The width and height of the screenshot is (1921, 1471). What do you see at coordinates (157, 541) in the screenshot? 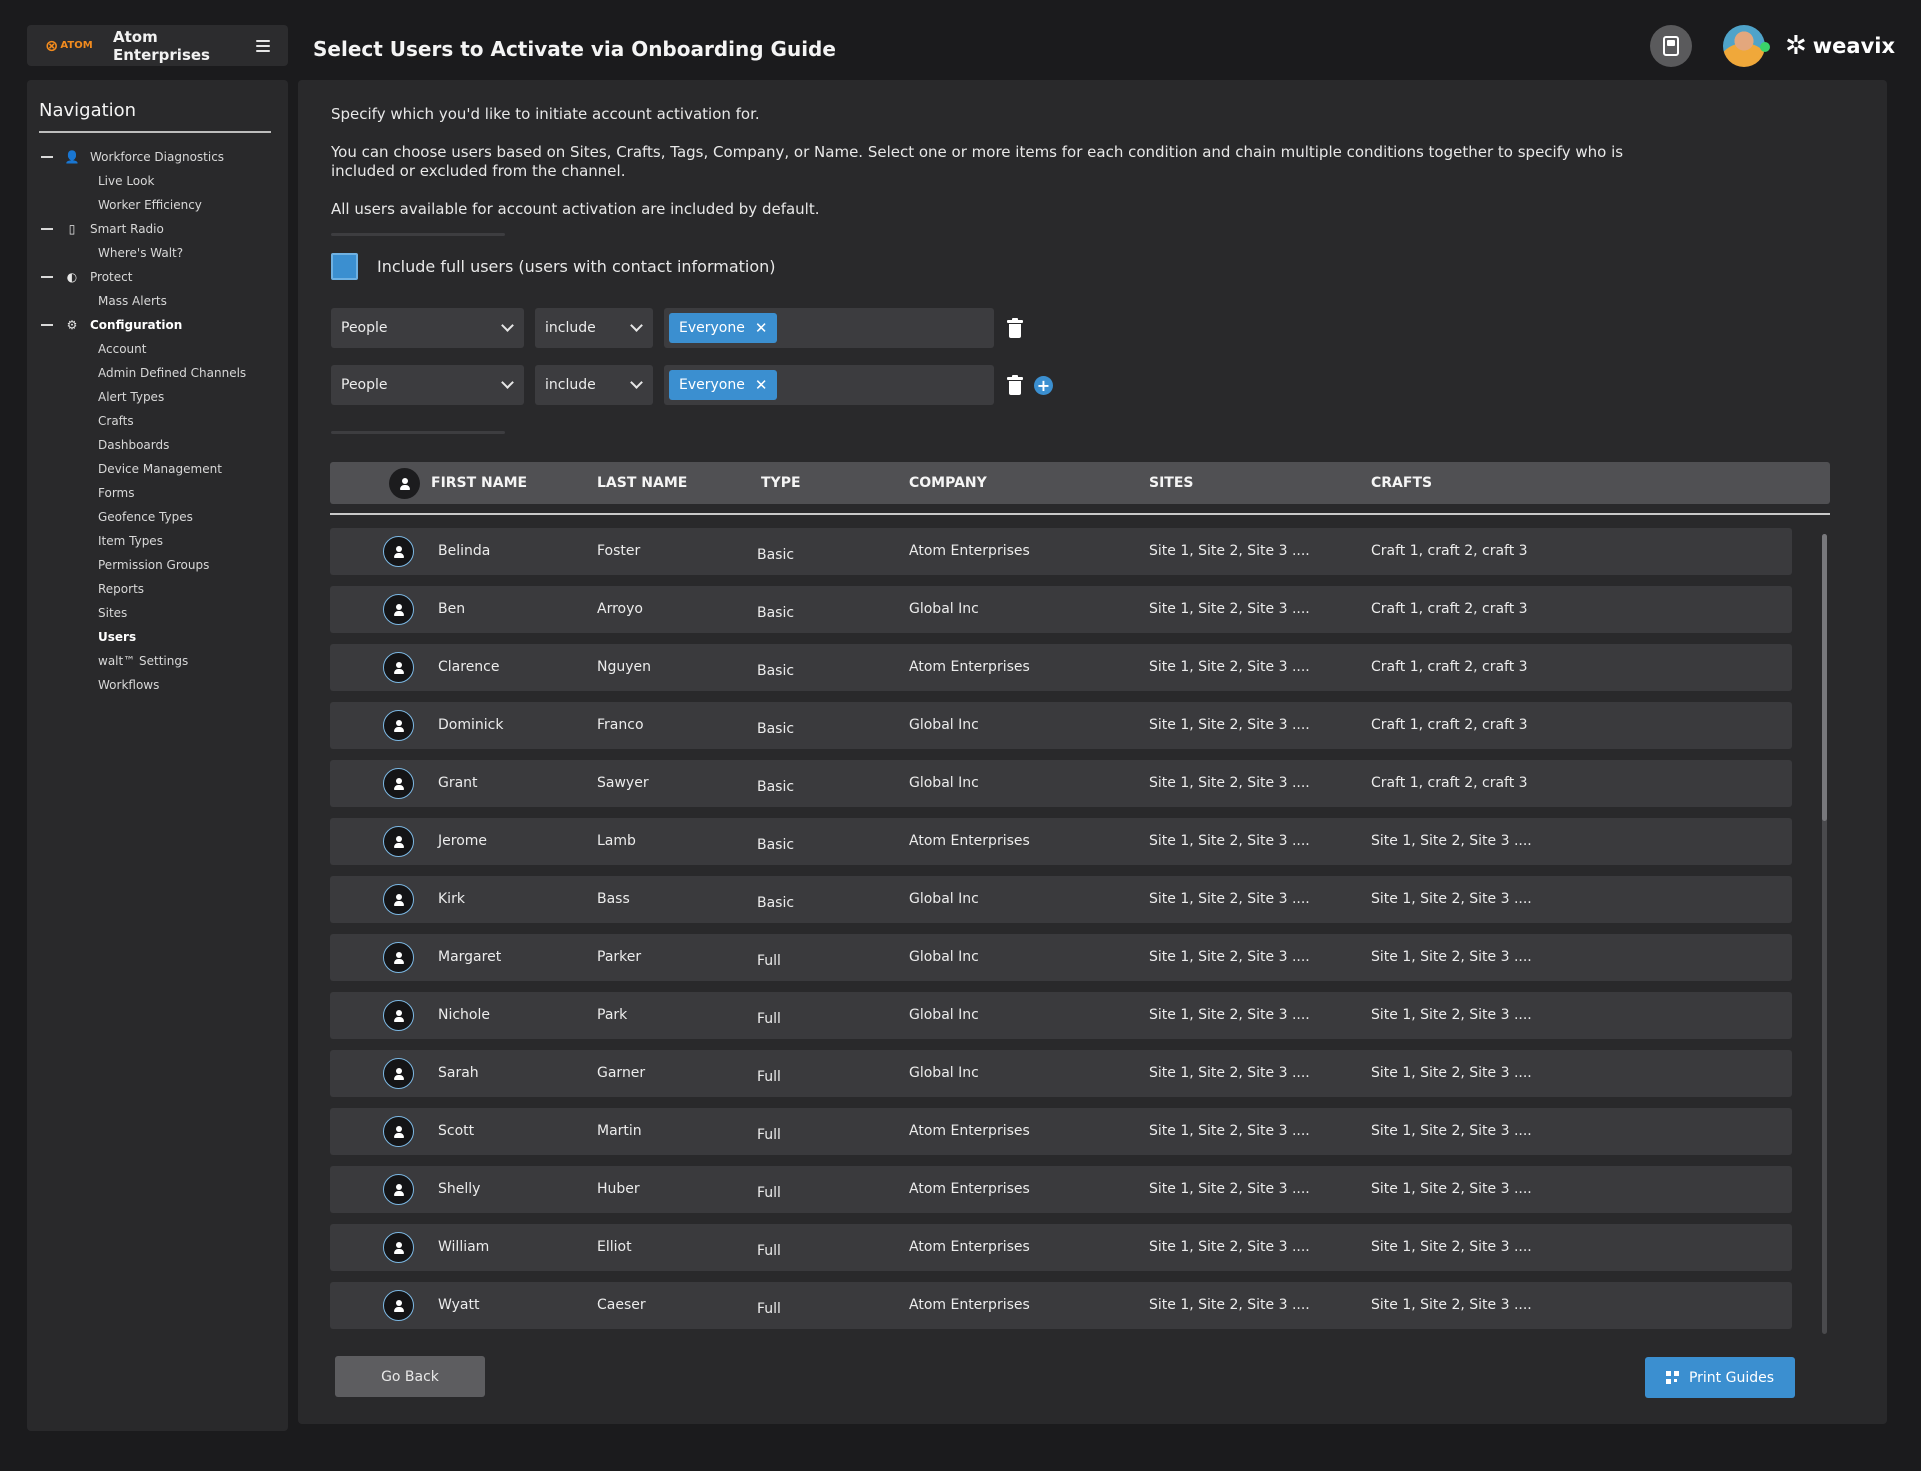
I see `nav-item-item-types: Item Types` at bounding box center [157, 541].